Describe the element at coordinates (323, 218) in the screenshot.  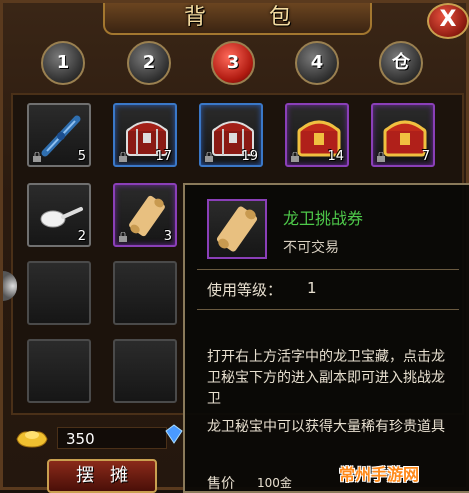
I see `tooltip-item-name: 龙卫挑战券` at that location.